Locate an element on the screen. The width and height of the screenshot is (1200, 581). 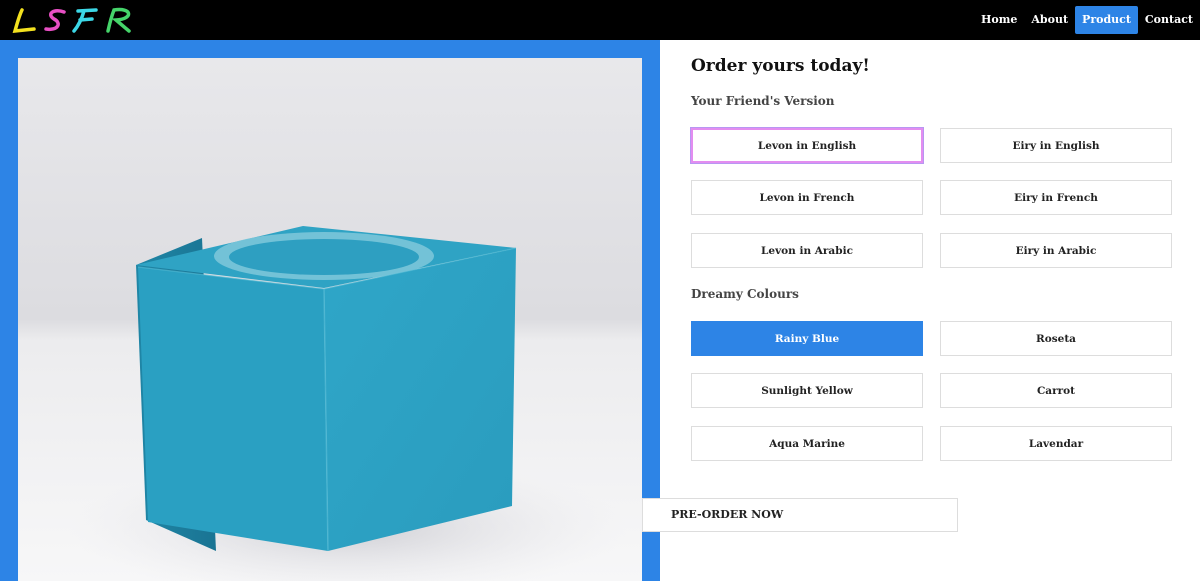
option-levon-arabic: Levon in Arabic is located at coordinates (807, 250).